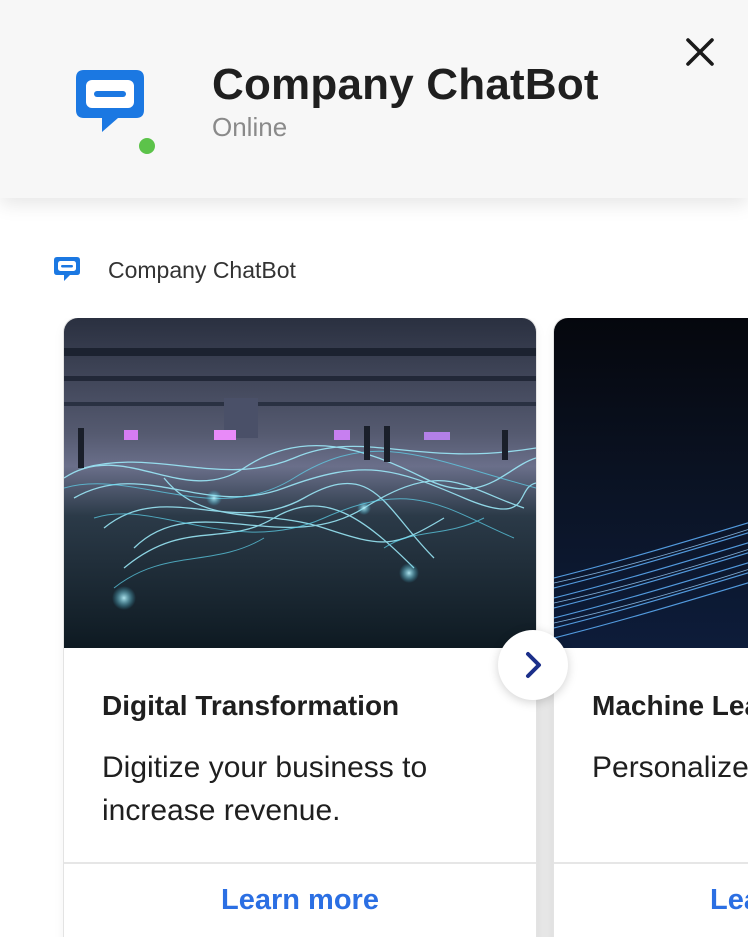  Describe the element at coordinates (251, 705) in the screenshot. I see `card-title: Digital Transformation` at that location.